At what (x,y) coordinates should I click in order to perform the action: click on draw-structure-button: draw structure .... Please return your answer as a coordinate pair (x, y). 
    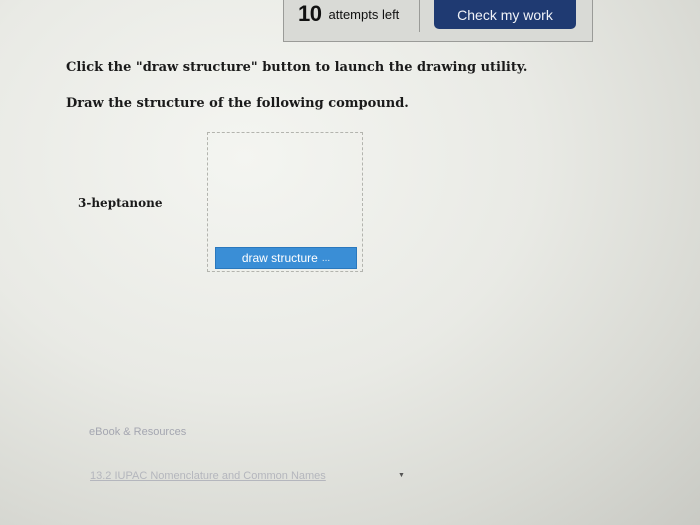
    Looking at the image, I should click on (286, 258).